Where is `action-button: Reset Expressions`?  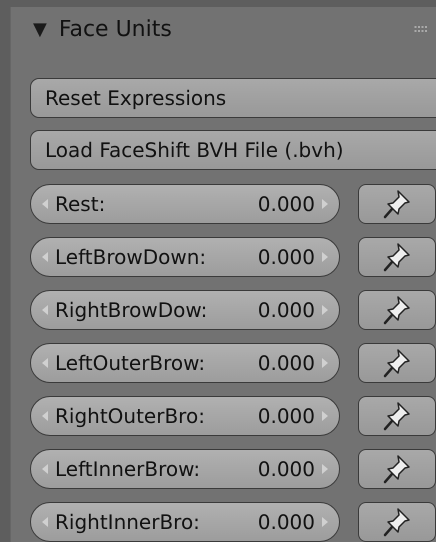 action-button: Reset Expressions is located at coordinates (233, 98).